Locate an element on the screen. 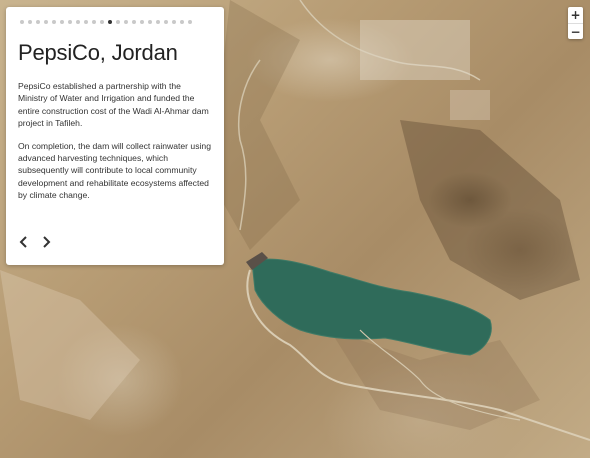 This screenshot has height=458, width=590. story-progress-dots is located at coordinates (116, 23).